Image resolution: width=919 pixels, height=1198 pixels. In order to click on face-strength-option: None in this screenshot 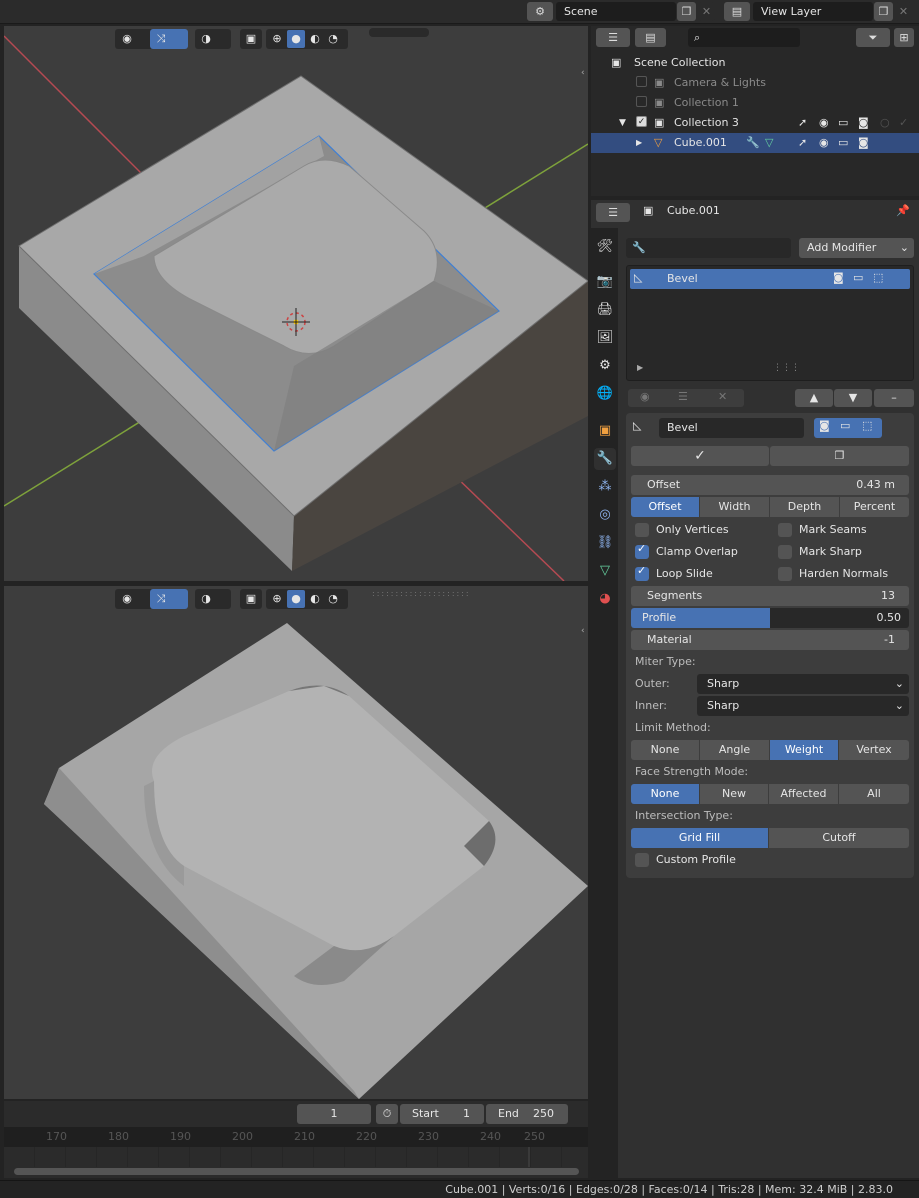, I will do `click(665, 794)`.